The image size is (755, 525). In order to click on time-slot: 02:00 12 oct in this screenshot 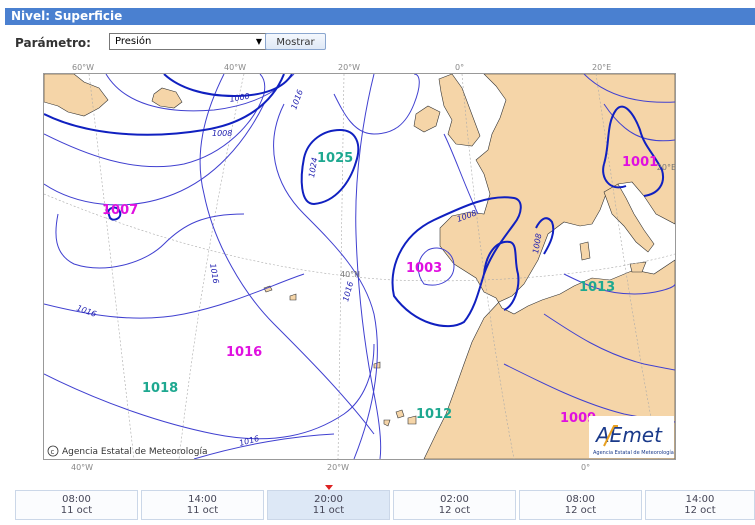, I will do `click(454, 505)`.